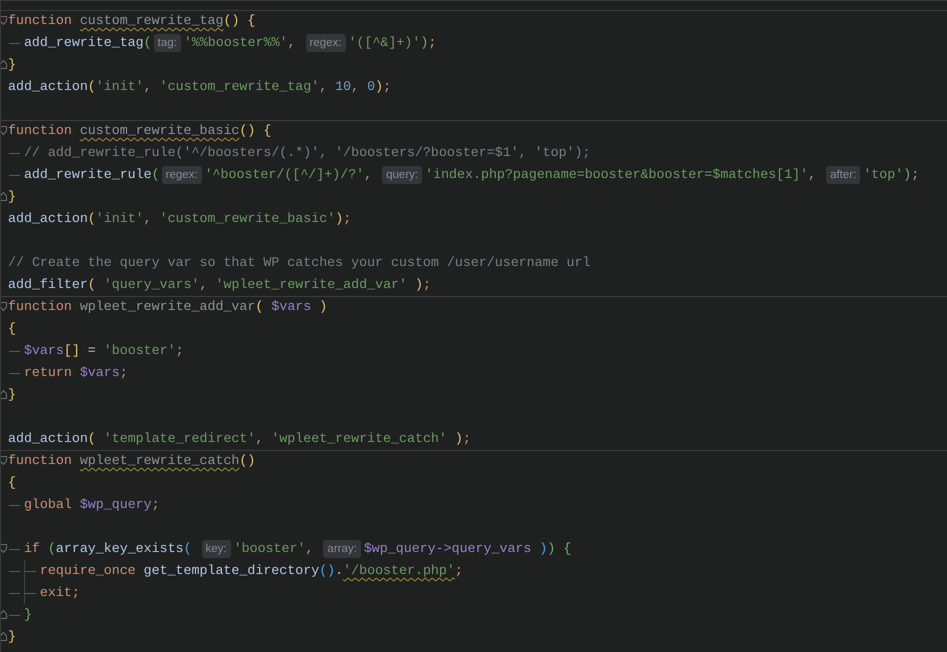 Image resolution: width=947 pixels, height=652 pixels. Describe the element at coordinates (84, 43) in the screenshot. I see `code-token: add_rewrite_tag` at that location.